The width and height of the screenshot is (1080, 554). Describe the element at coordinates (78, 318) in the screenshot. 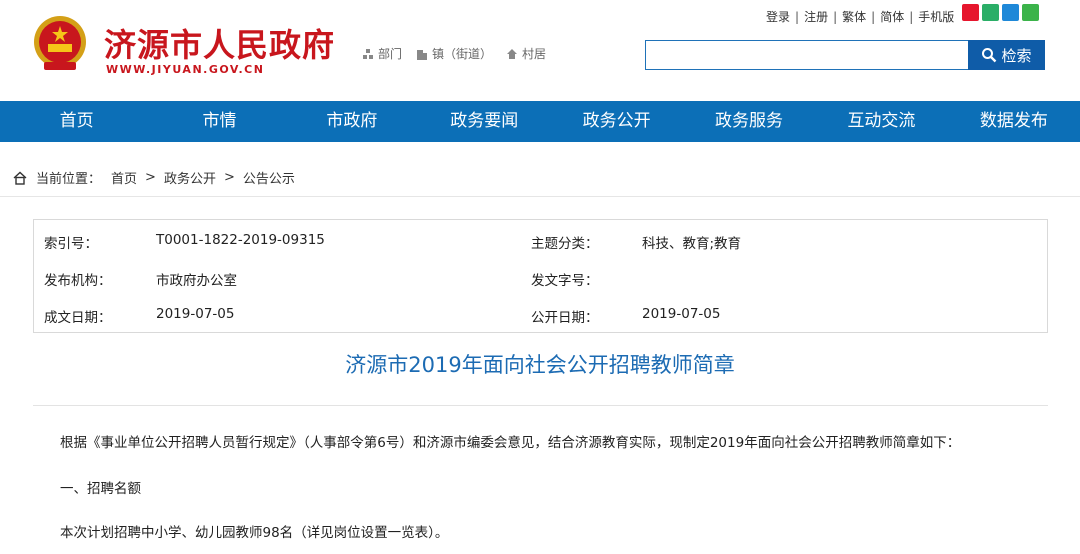

I see `meta-date-label: 成文日期：` at that location.